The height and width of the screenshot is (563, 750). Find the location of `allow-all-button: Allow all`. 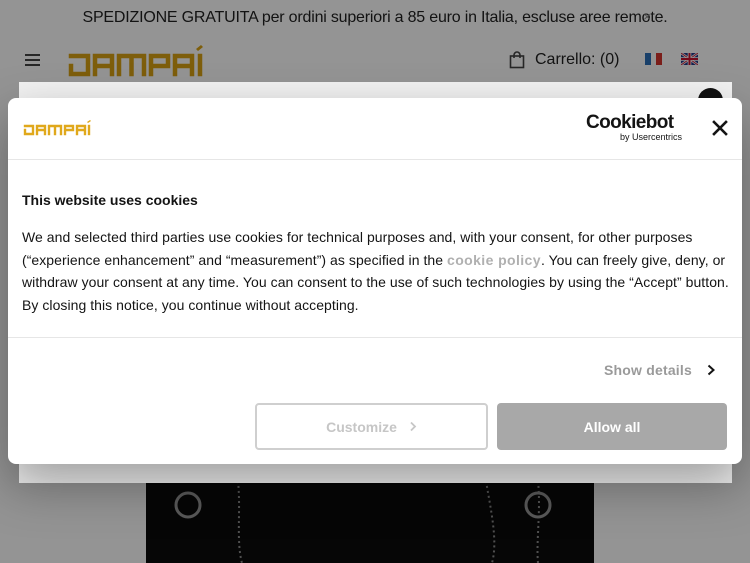

allow-all-button: Allow all is located at coordinates (612, 426).